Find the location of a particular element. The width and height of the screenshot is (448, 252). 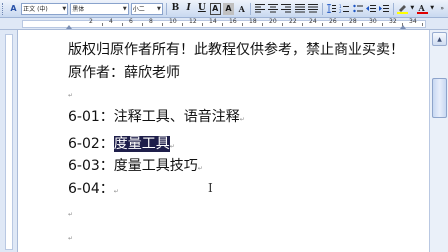

underline-button: U is located at coordinates (201, 9).